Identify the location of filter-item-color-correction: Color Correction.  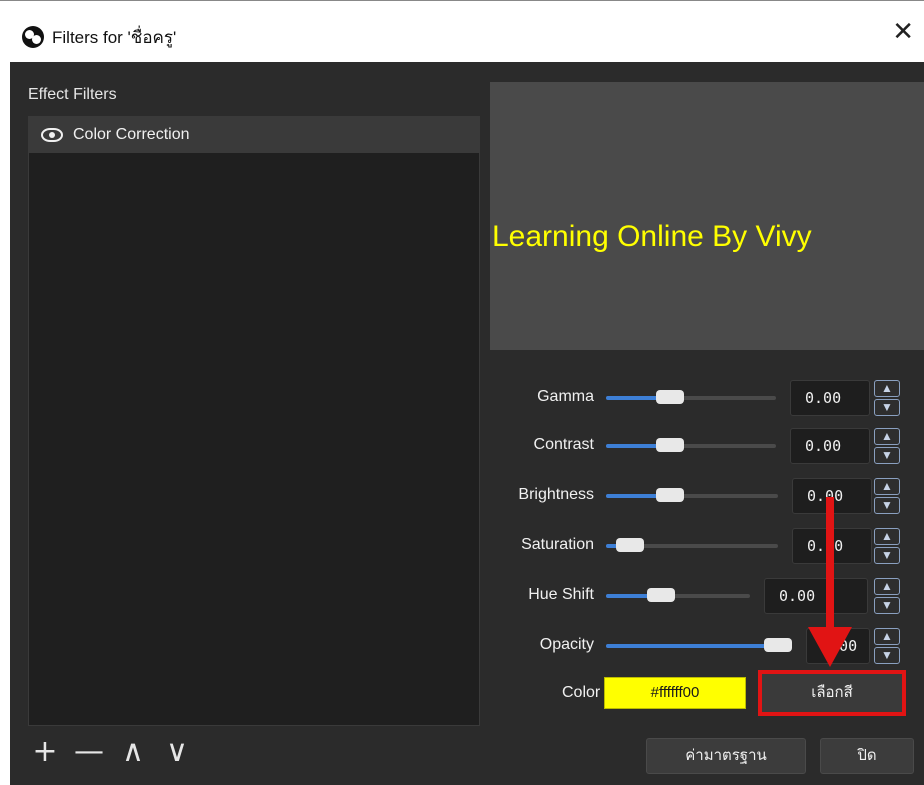
(254, 135).